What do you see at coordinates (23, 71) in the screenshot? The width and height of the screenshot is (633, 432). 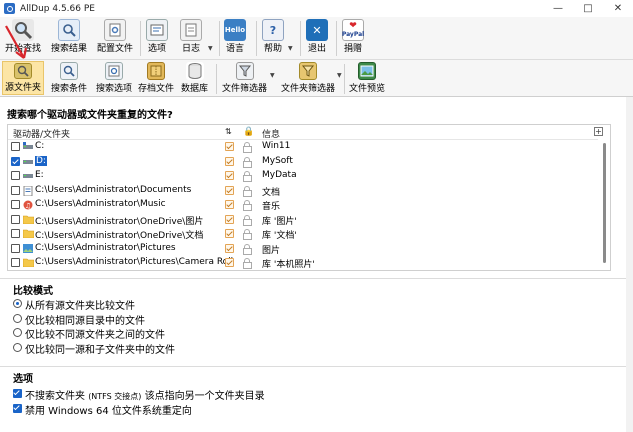 I see `folder-search-icon` at bounding box center [23, 71].